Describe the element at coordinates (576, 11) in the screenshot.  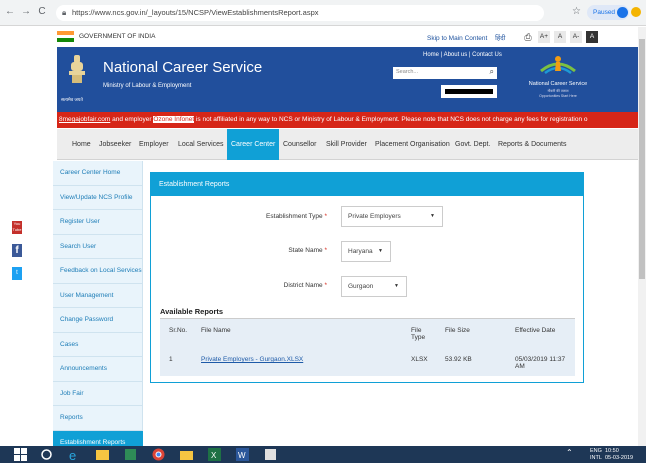
I see `bookmark-star-icon: ☆` at that location.